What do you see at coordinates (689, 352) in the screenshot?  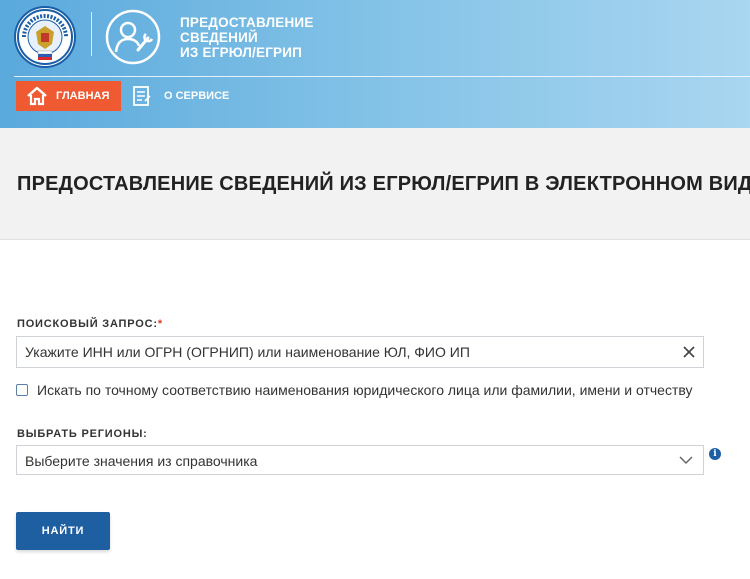 I see `close-icon` at bounding box center [689, 352].